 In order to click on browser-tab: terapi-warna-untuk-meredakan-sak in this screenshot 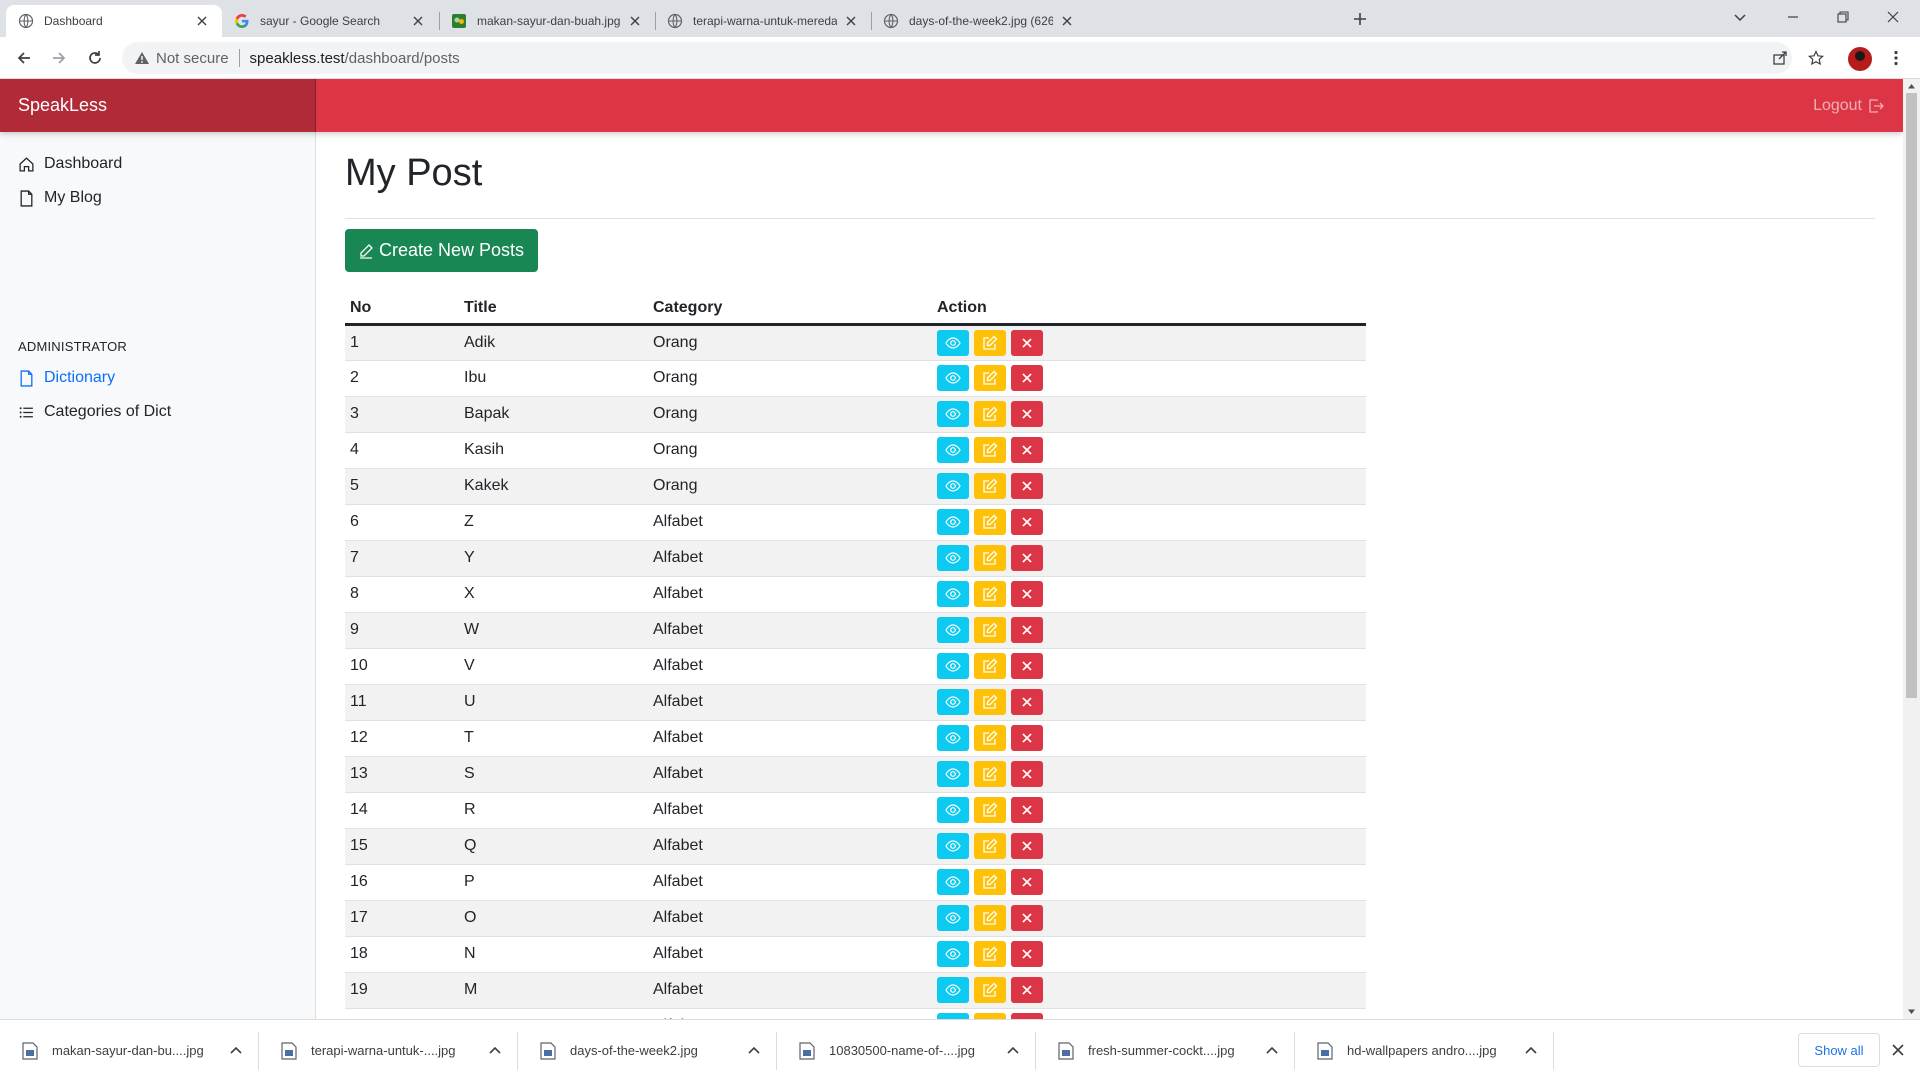, I will do `click(763, 21)`.